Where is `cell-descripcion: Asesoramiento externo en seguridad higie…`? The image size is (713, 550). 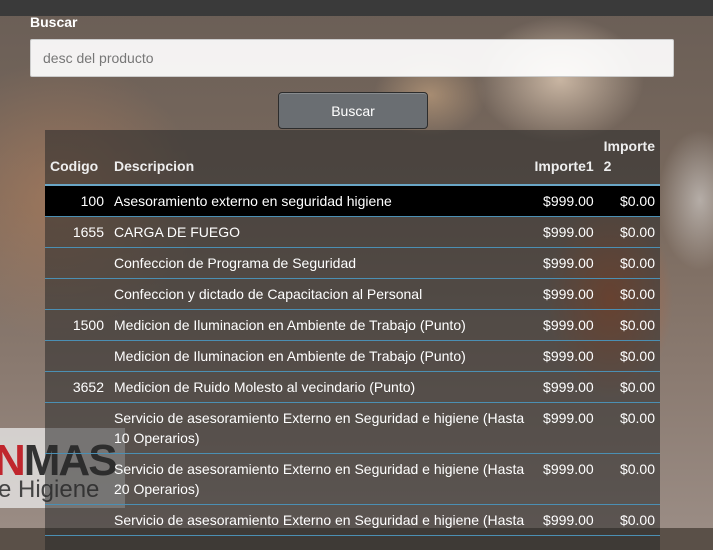
cell-descripcion: Asesoramiento externo en seguridad higie… is located at coordinates (319, 201).